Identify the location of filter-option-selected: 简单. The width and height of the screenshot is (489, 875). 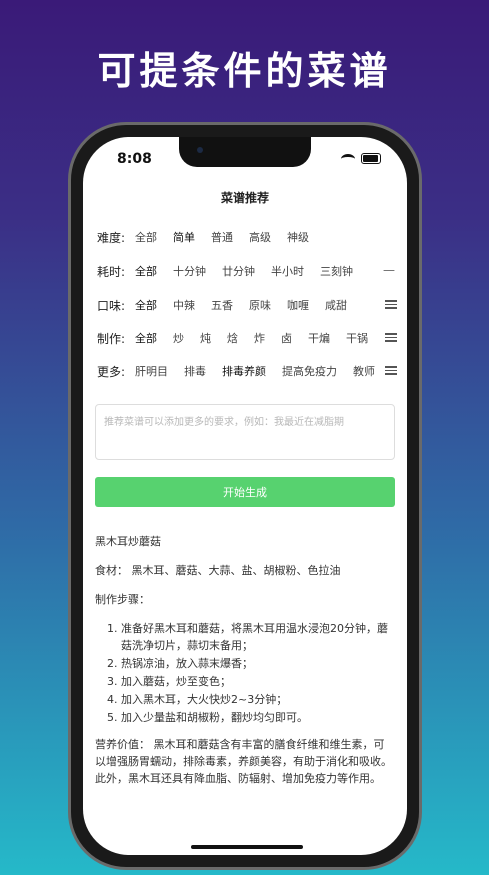
(184, 237).